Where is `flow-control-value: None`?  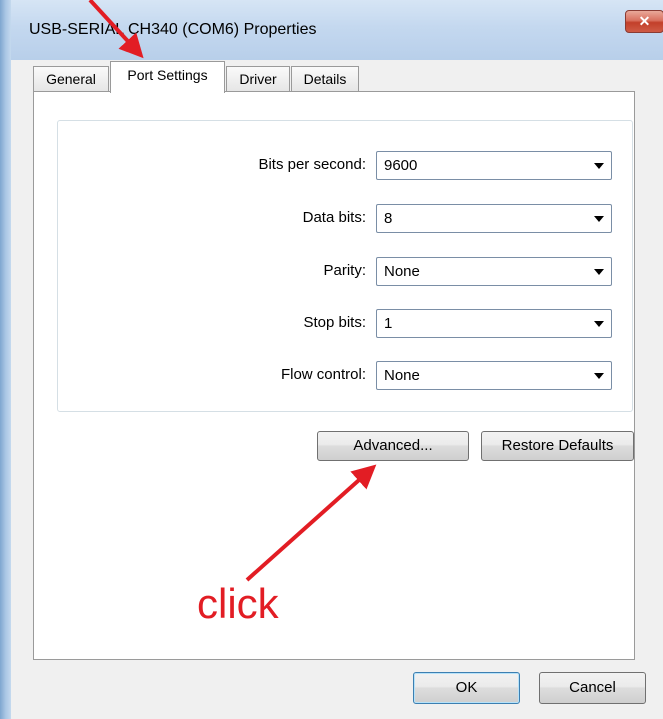
flow-control-value: None is located at coordinates (402, 375).